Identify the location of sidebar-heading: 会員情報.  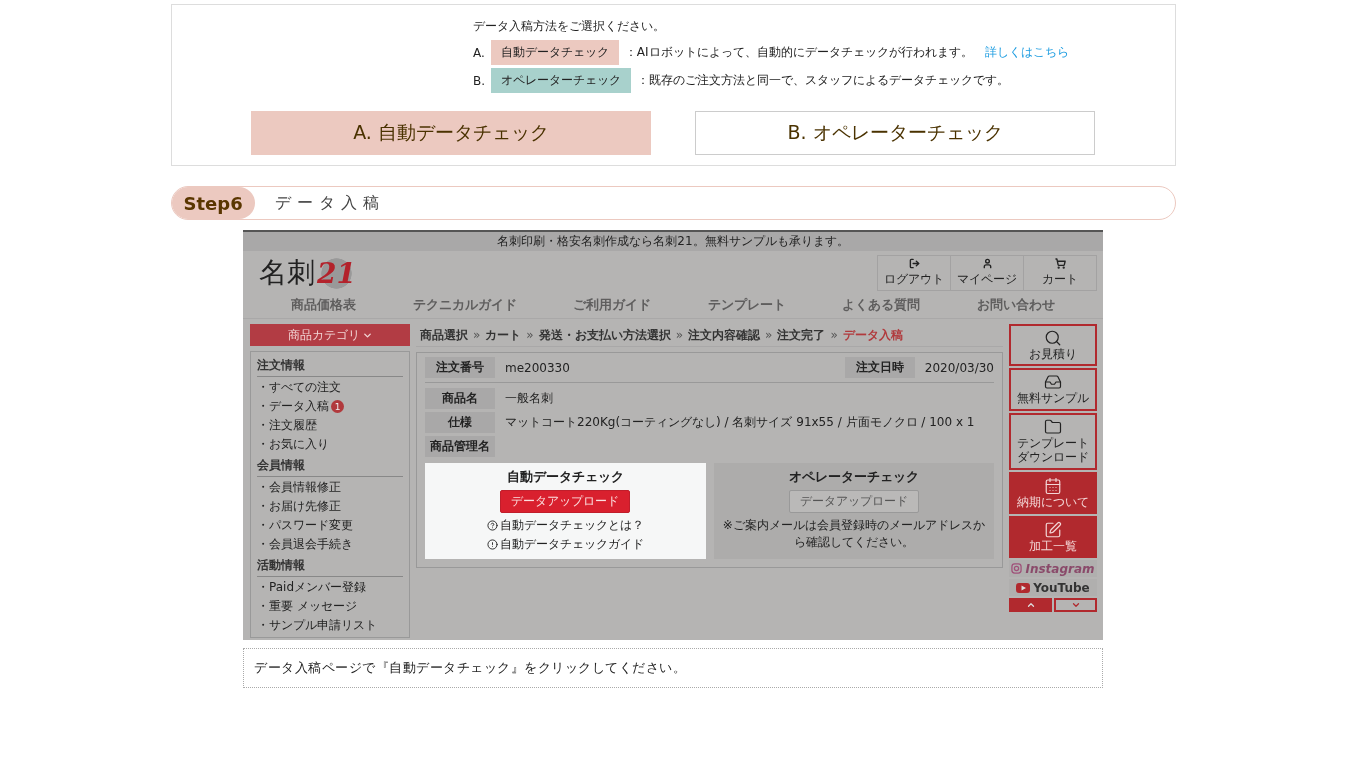
(330, 465).